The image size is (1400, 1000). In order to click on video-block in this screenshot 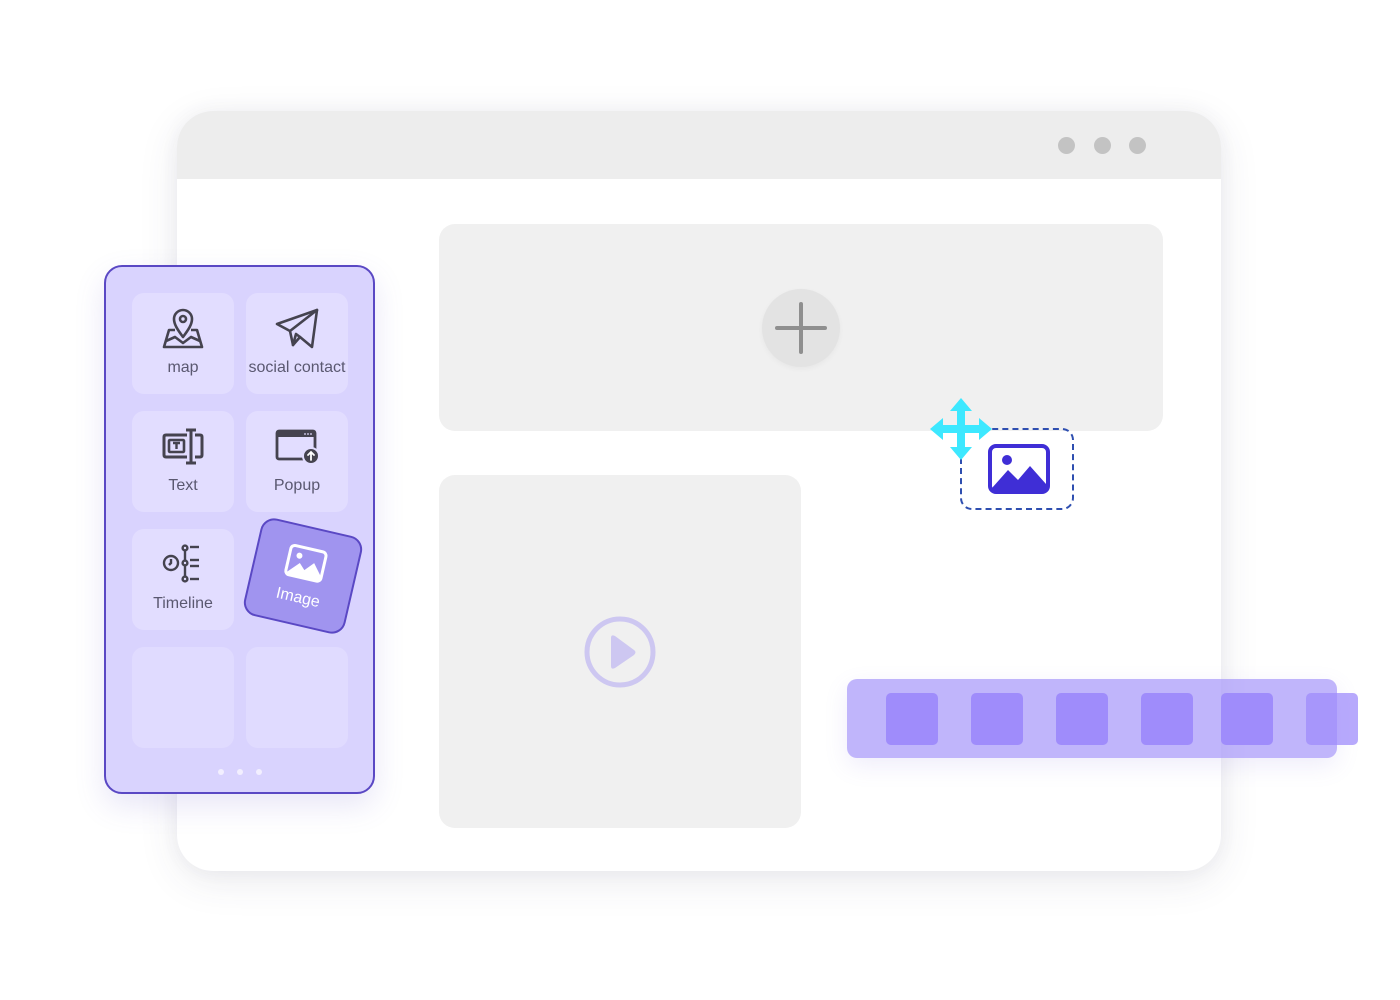, I will do `click(620, 651)`.